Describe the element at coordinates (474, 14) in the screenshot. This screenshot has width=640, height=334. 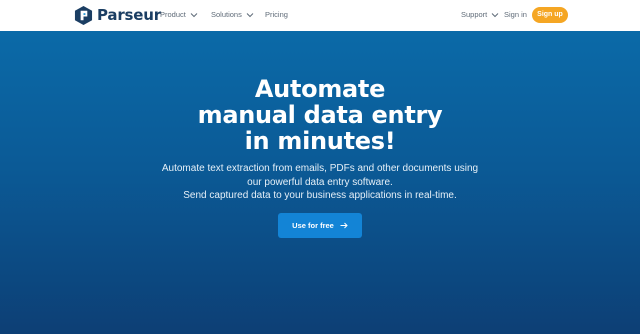
I see `nav-support-label: Support` at that location.